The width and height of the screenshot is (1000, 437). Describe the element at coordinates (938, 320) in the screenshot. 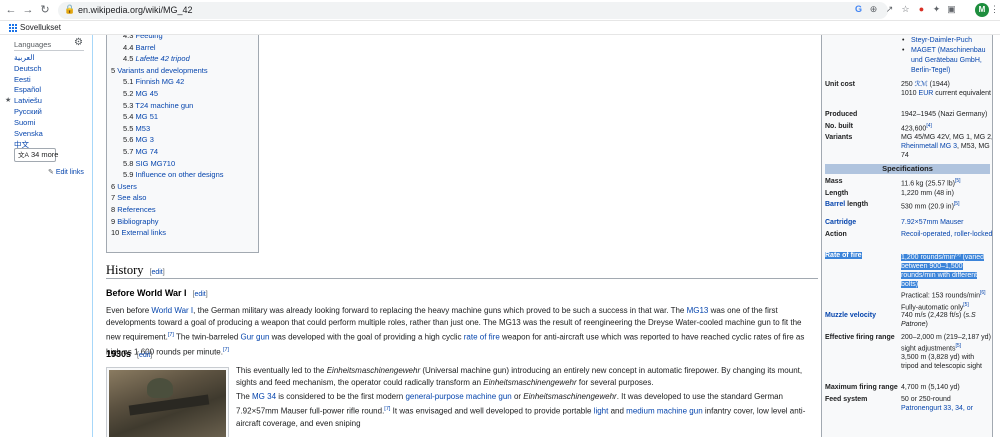

I see `muzzle-velocity-value: 740 m/s (2,428 ft/s) (s.S Patrone)` at that location.